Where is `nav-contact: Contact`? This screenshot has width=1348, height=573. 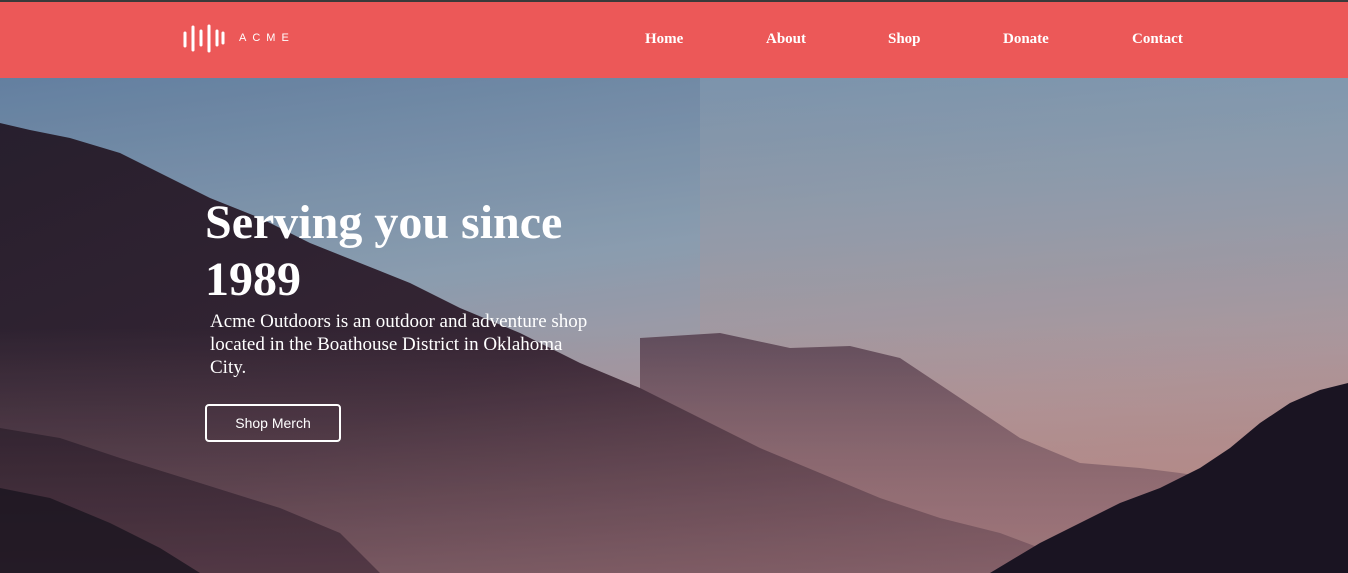
nav-contact: Contact is located at coordinates (1157, 39).